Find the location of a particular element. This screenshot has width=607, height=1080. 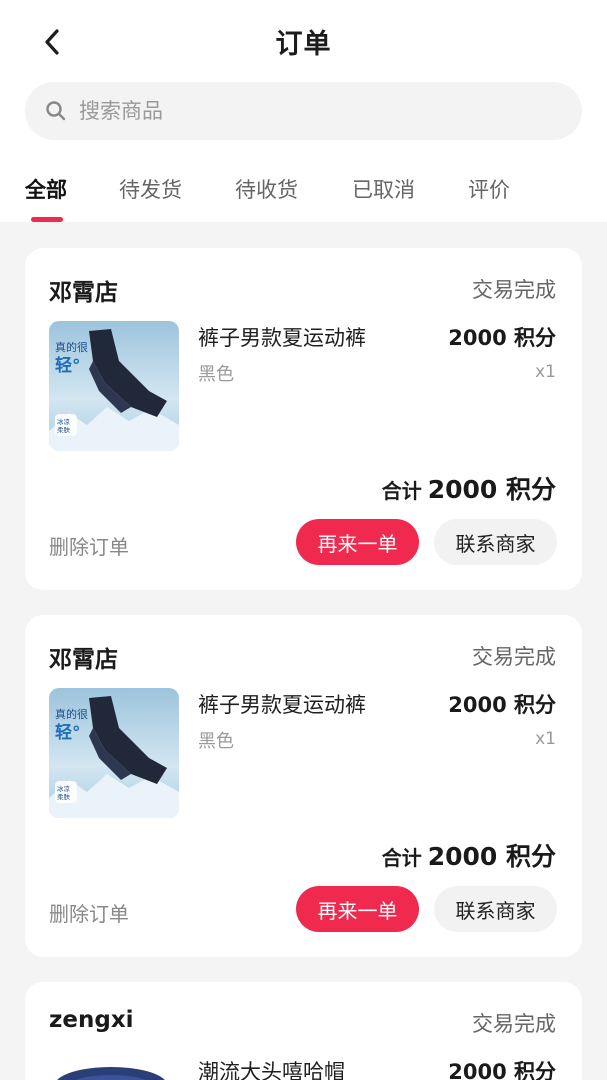

tab-all: 全部 is located at coordinates (46, 189).